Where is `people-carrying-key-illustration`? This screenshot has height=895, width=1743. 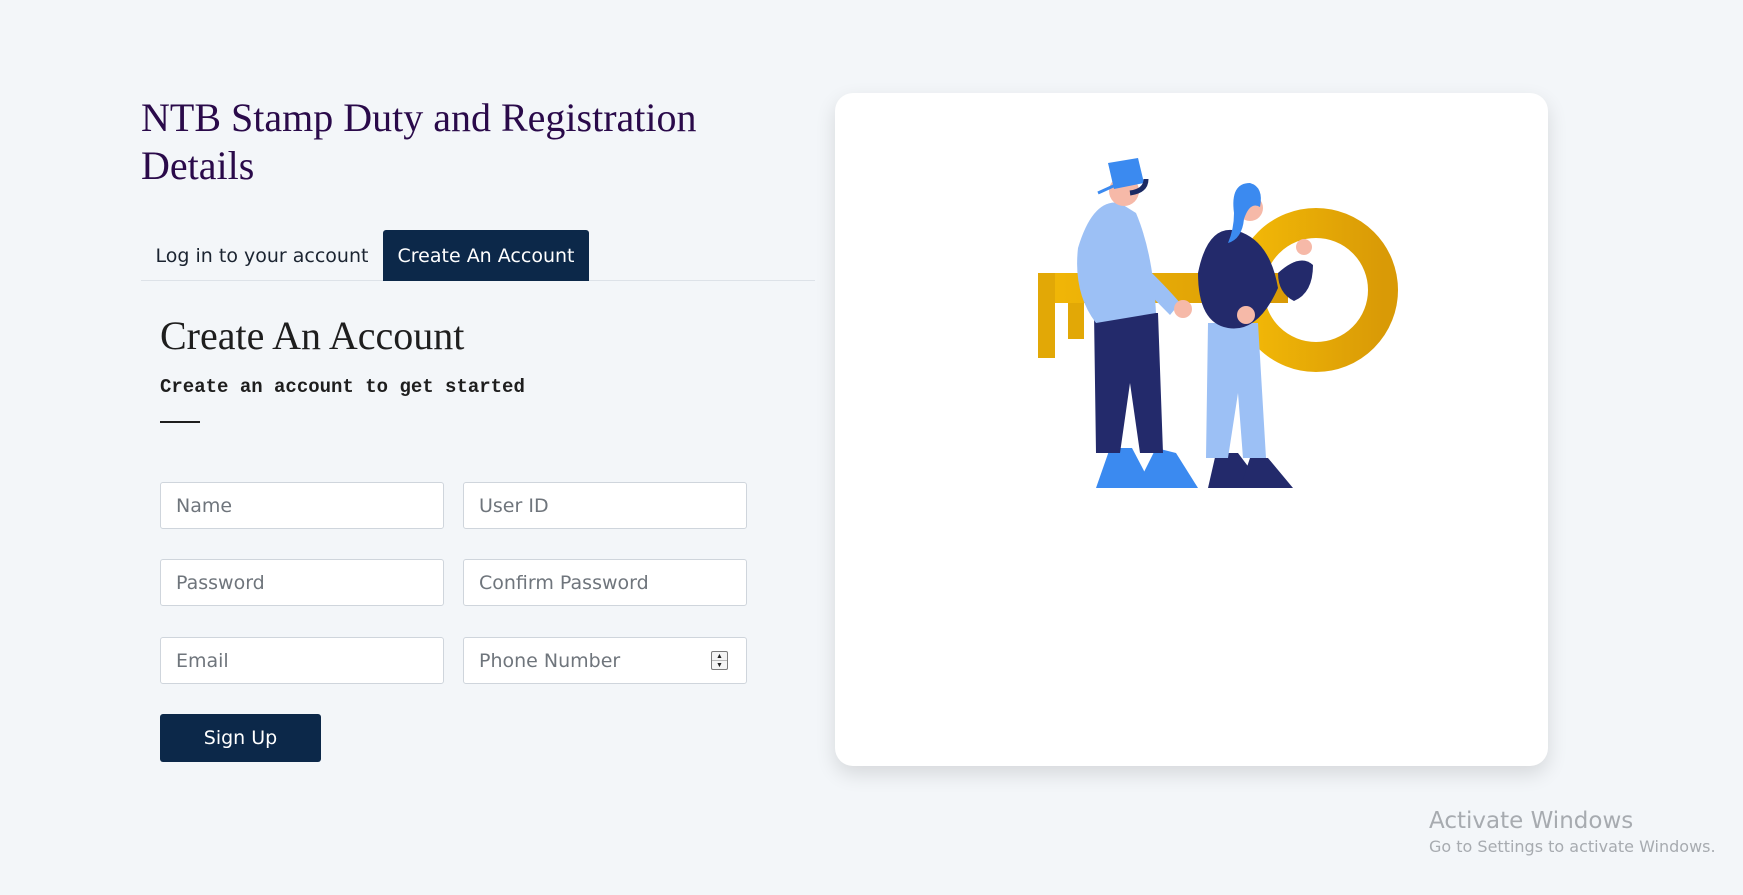 people-carrying-key-illustration is located at coordinates (1218, 323).